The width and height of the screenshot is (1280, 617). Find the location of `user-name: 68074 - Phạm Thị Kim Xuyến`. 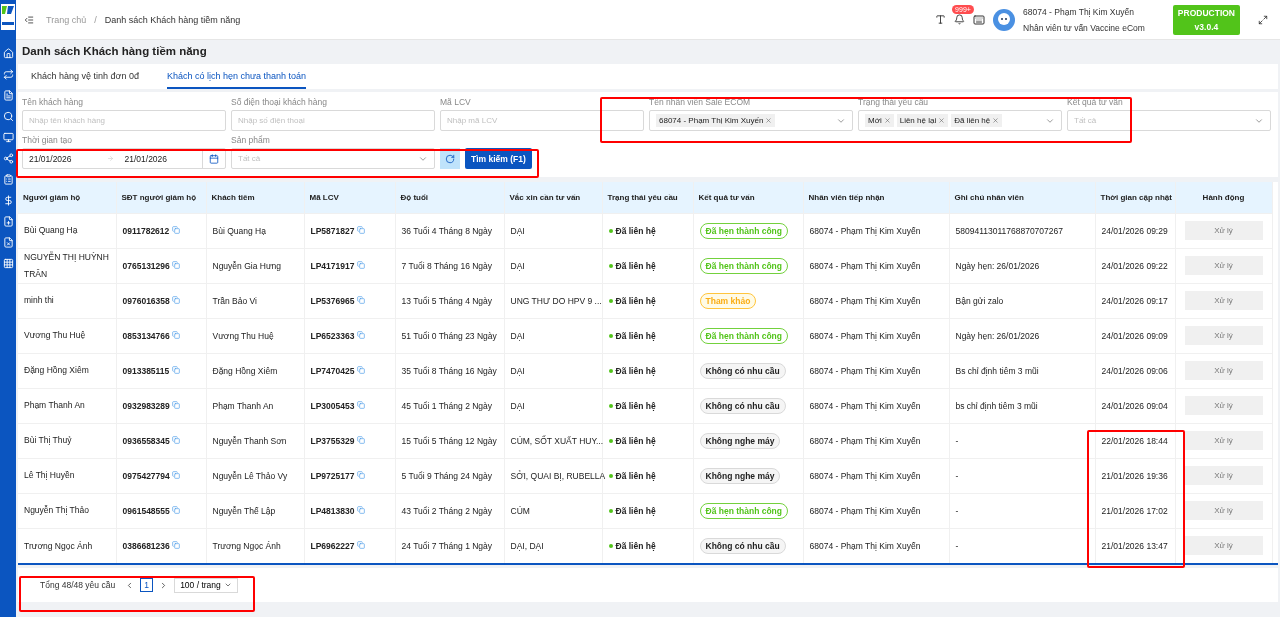

user-name: 68074 - Phạm Thị Kim Xuyến is located at coordinates (1079, 11).